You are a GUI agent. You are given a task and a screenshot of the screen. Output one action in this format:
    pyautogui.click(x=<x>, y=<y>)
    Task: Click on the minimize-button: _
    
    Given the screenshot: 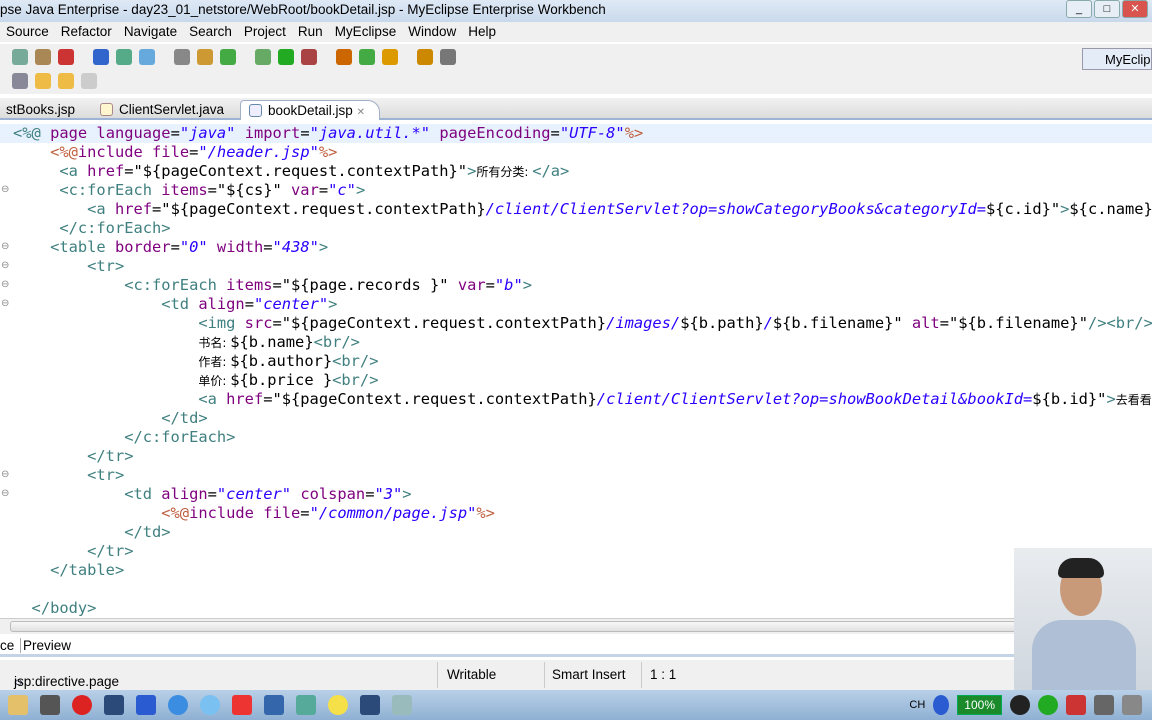 What is the action you would take?
    pyautogui.click(x=1079, y=9)
    